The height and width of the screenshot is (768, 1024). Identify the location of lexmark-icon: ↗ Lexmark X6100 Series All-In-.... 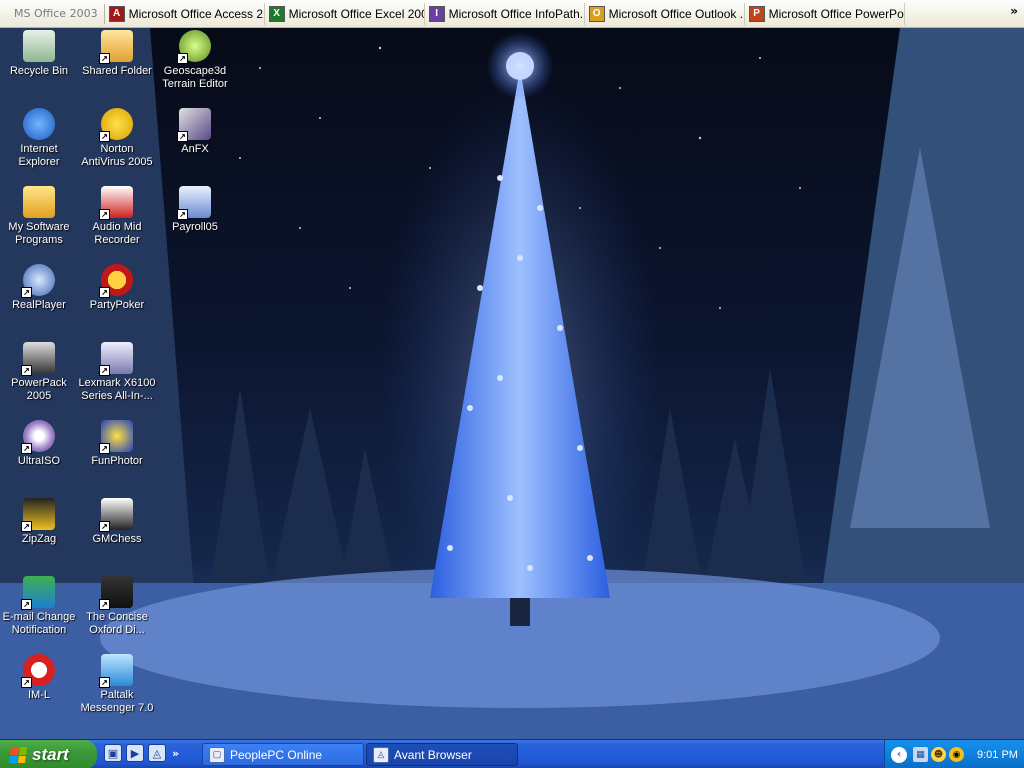
(117, 372).